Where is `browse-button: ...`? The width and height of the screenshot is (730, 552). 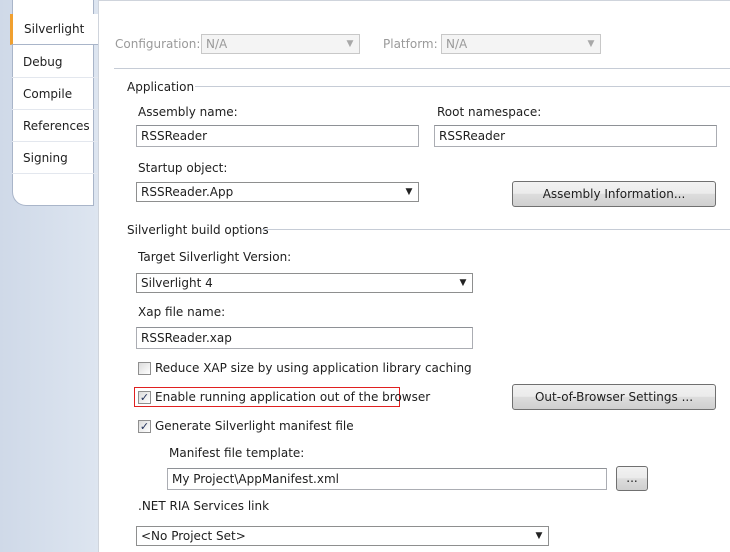
browse-button: ... is located at coordinates (632, 478).